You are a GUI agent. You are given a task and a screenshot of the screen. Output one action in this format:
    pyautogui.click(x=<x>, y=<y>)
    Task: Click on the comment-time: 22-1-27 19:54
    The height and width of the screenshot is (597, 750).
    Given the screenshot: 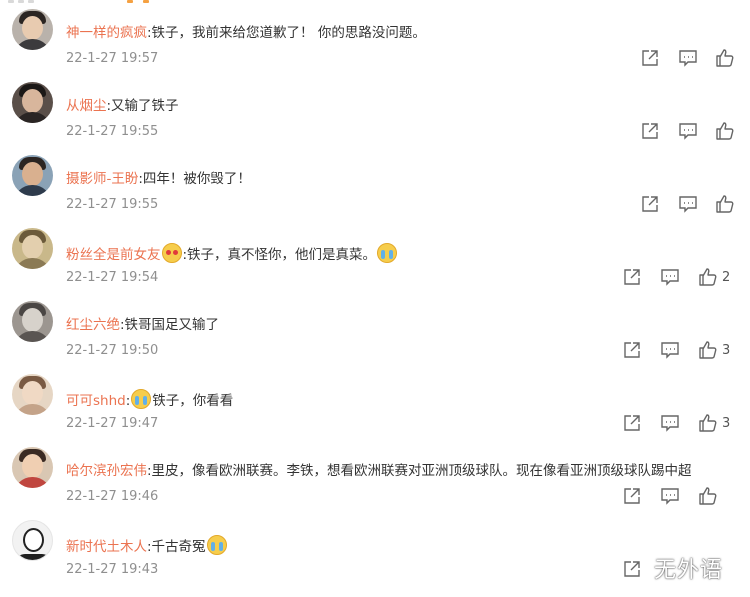 What is the action you would take?
    pyautogui.click(x=112, y=277)
    